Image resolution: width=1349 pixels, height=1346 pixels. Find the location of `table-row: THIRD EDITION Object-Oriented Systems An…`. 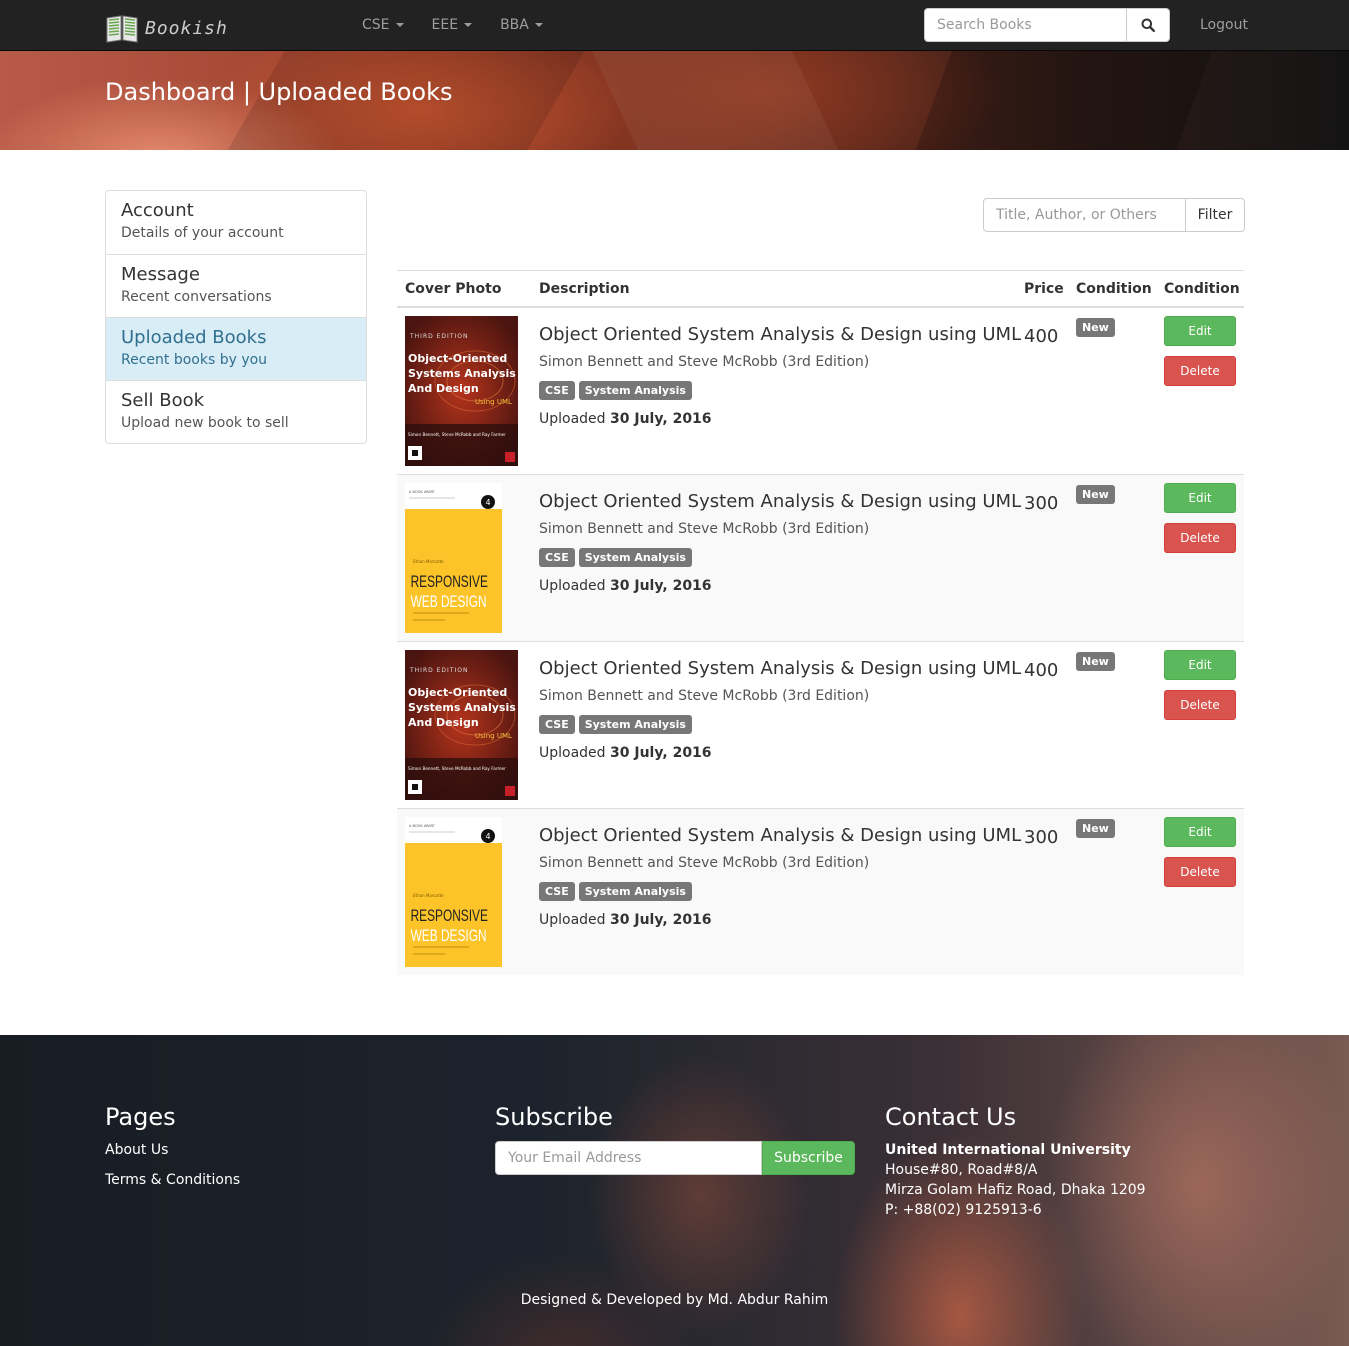

table-row: THIRD EDITION Object-Oriented Systems An… is located at coordinates (820, 391).